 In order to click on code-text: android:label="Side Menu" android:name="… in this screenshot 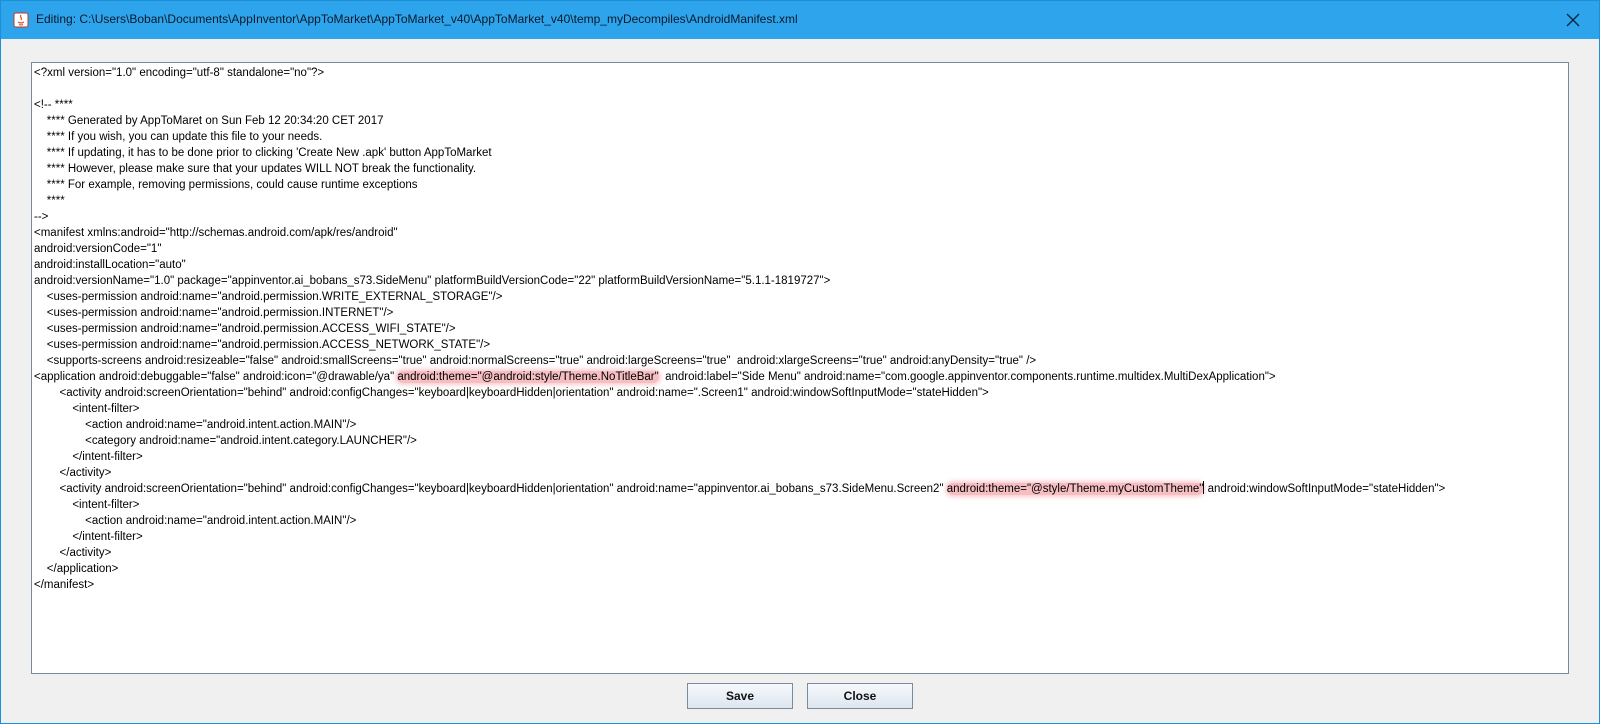, I will do `click(967, 377)`.